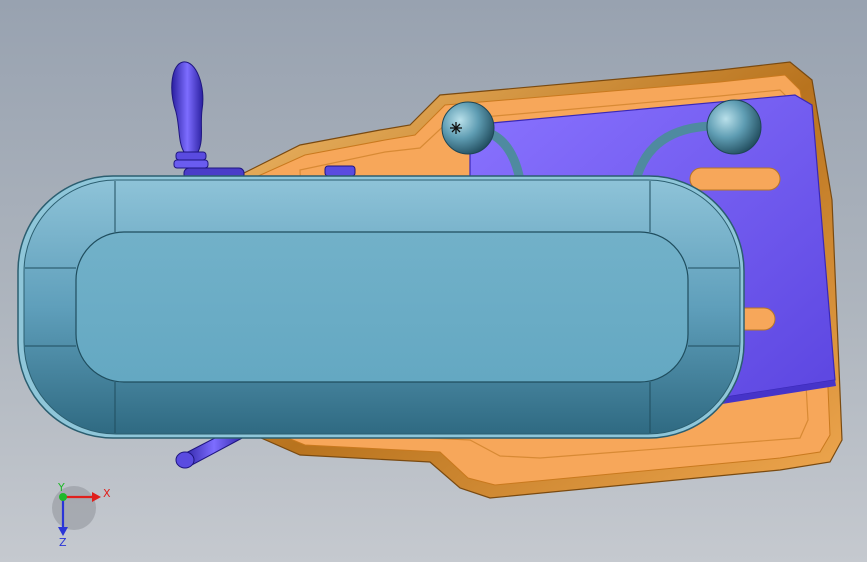  I want to click on triad-y-axis-dot, so click(63, 497).